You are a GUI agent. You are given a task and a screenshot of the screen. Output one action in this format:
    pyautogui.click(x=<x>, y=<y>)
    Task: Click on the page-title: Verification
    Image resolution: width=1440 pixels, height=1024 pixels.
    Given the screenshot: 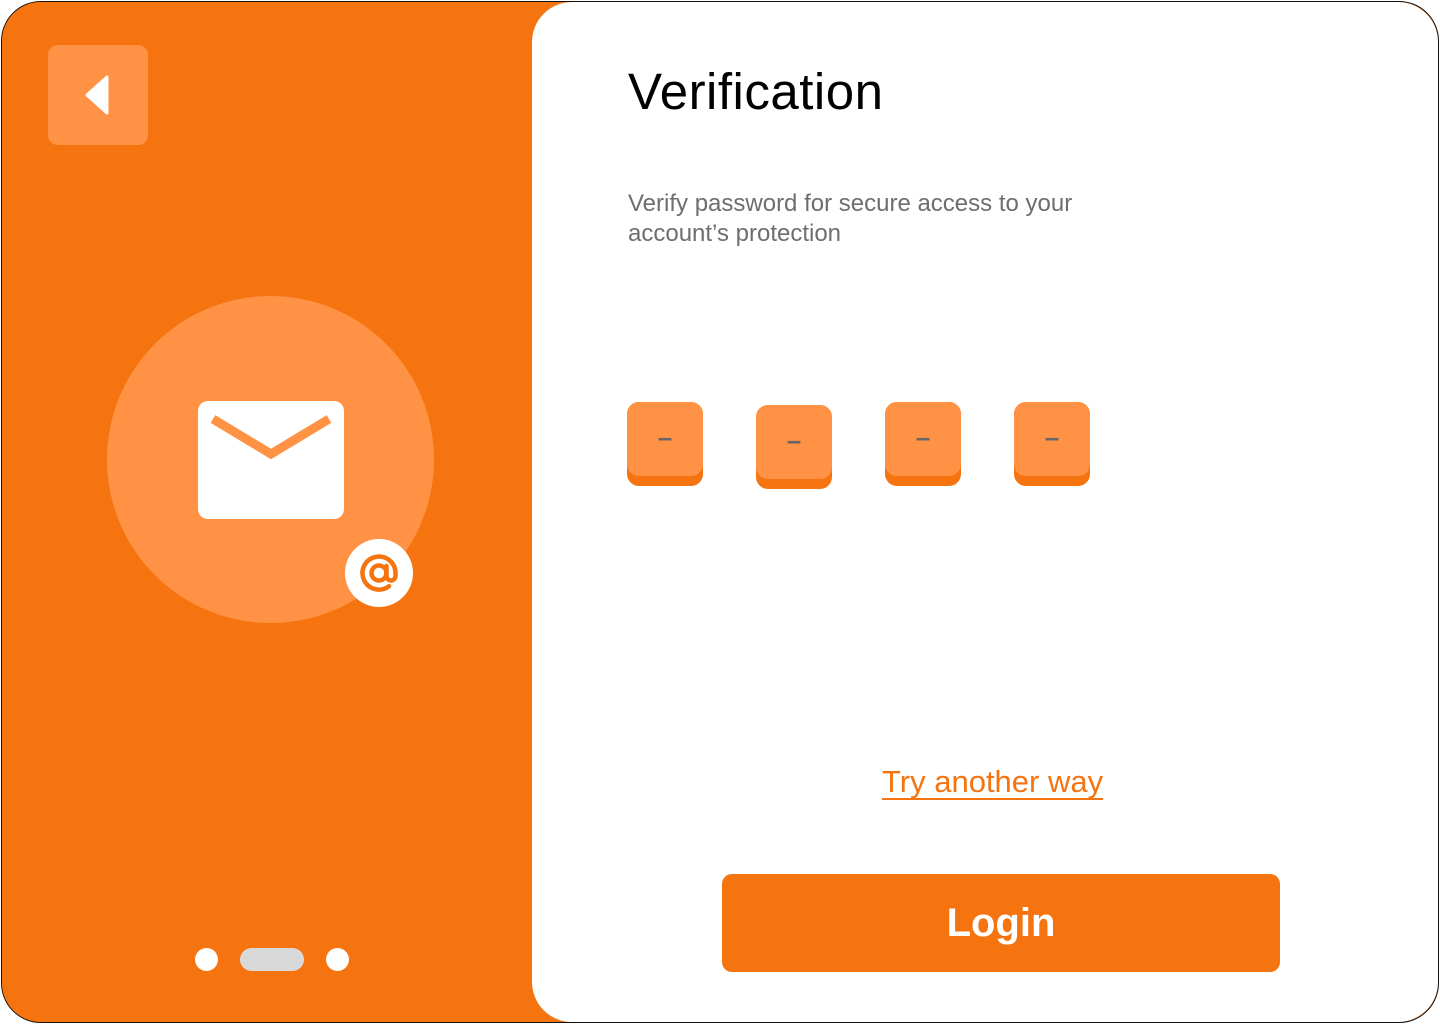 What is the action you would take?
    pyautogui.click(x=756, y=91)
    